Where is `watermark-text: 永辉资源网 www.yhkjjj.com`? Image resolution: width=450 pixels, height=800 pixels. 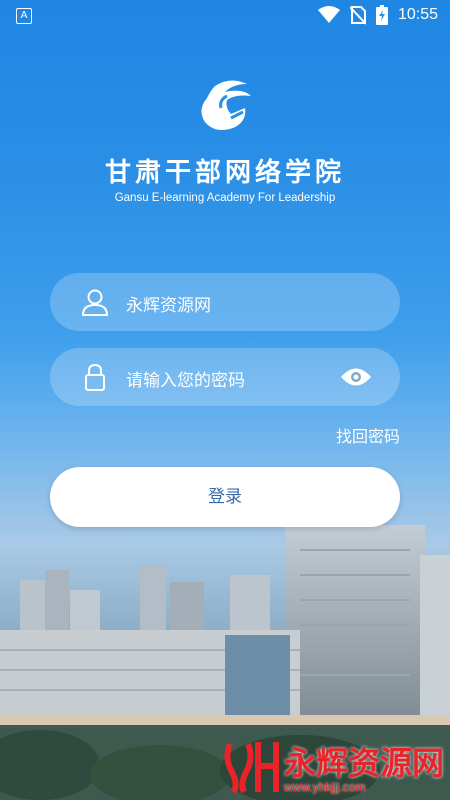 watermark-text: 永辉资源网 www.yhkjjj.com is located at coordinates (364, 770).